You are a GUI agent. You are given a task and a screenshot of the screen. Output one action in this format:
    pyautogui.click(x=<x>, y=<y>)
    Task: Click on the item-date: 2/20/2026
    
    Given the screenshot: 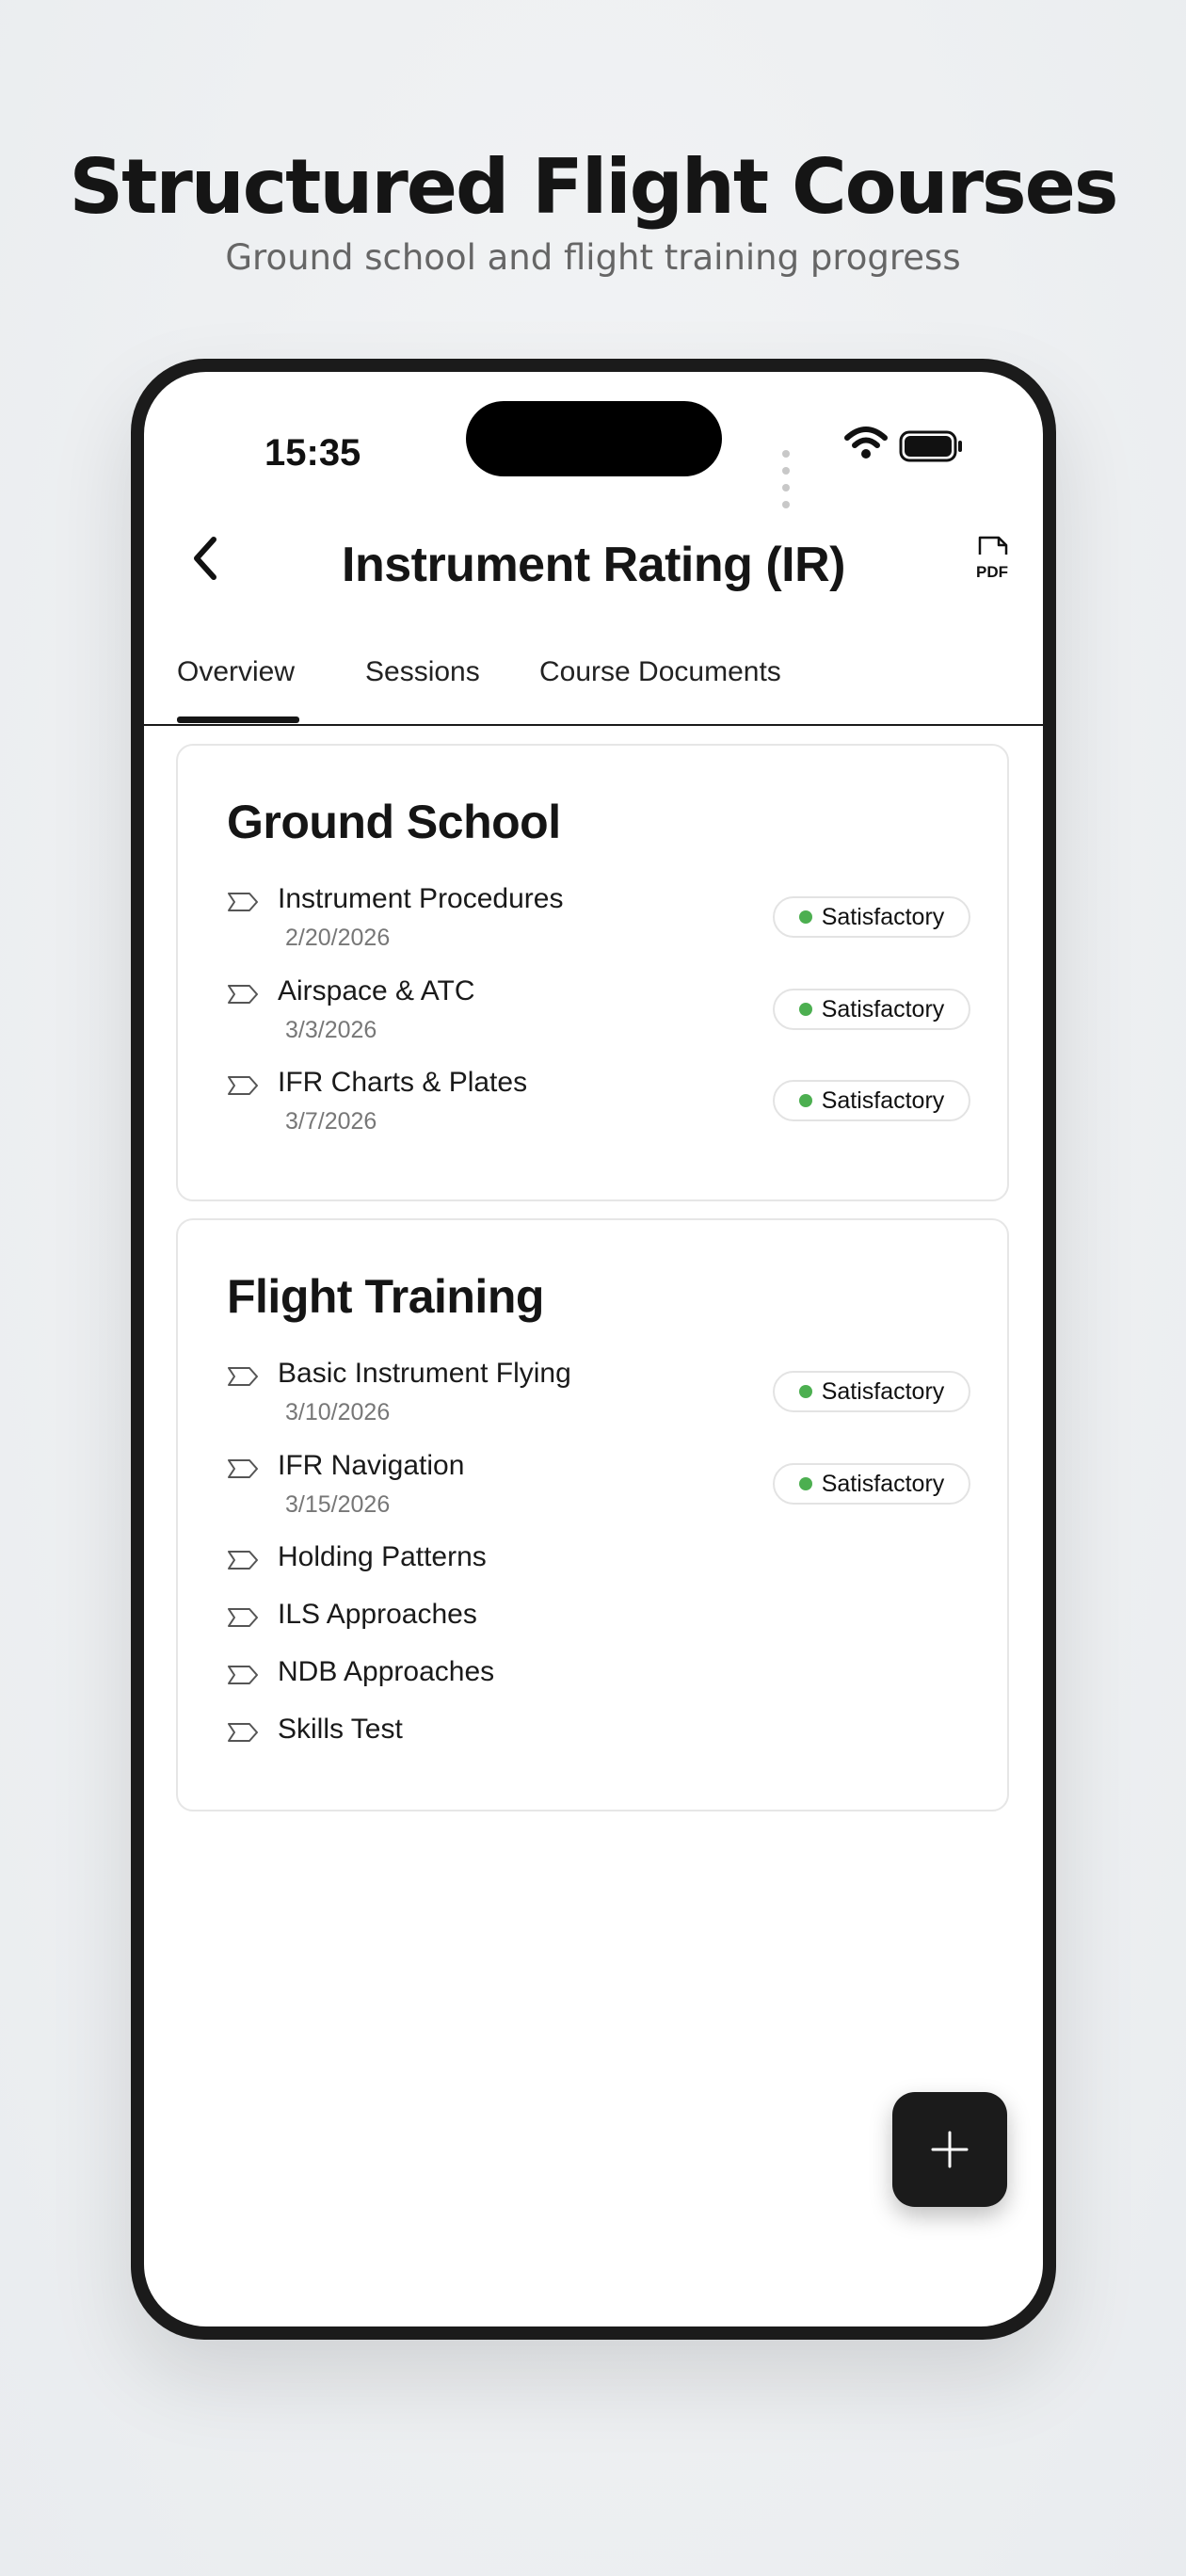 What is the action you would take?
    pyautogui.click(x=338, y=938)
    